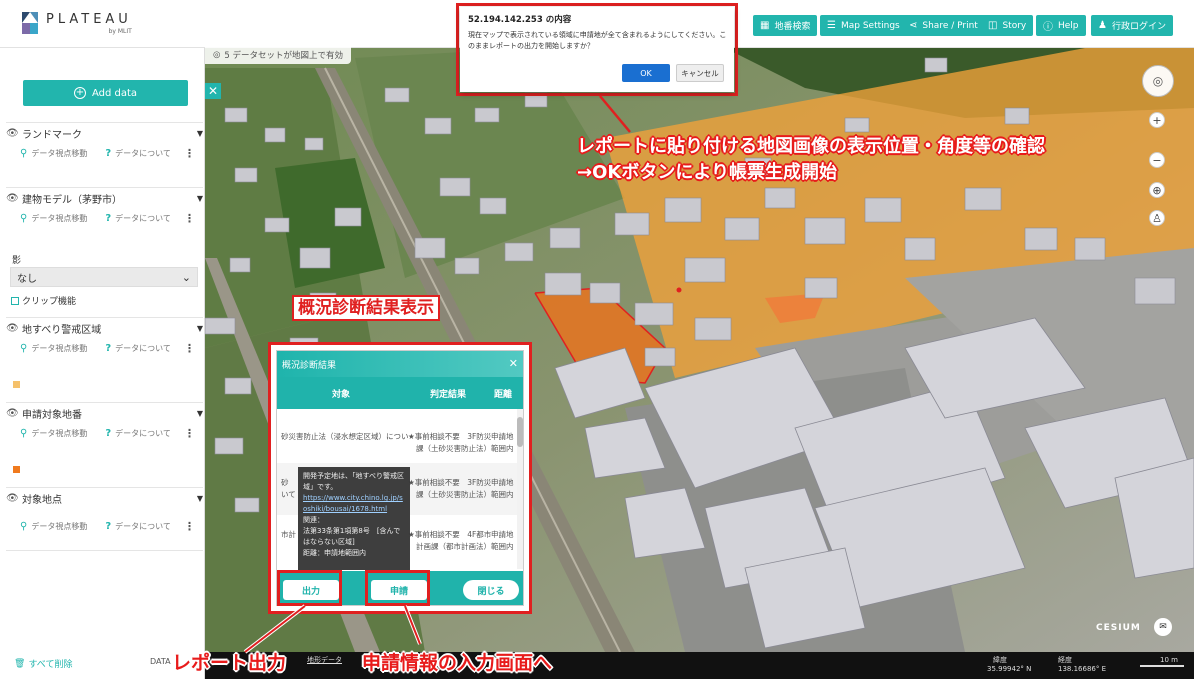 The image size is (1194, 679). I want to click on layer-divider, so click(104, 550).